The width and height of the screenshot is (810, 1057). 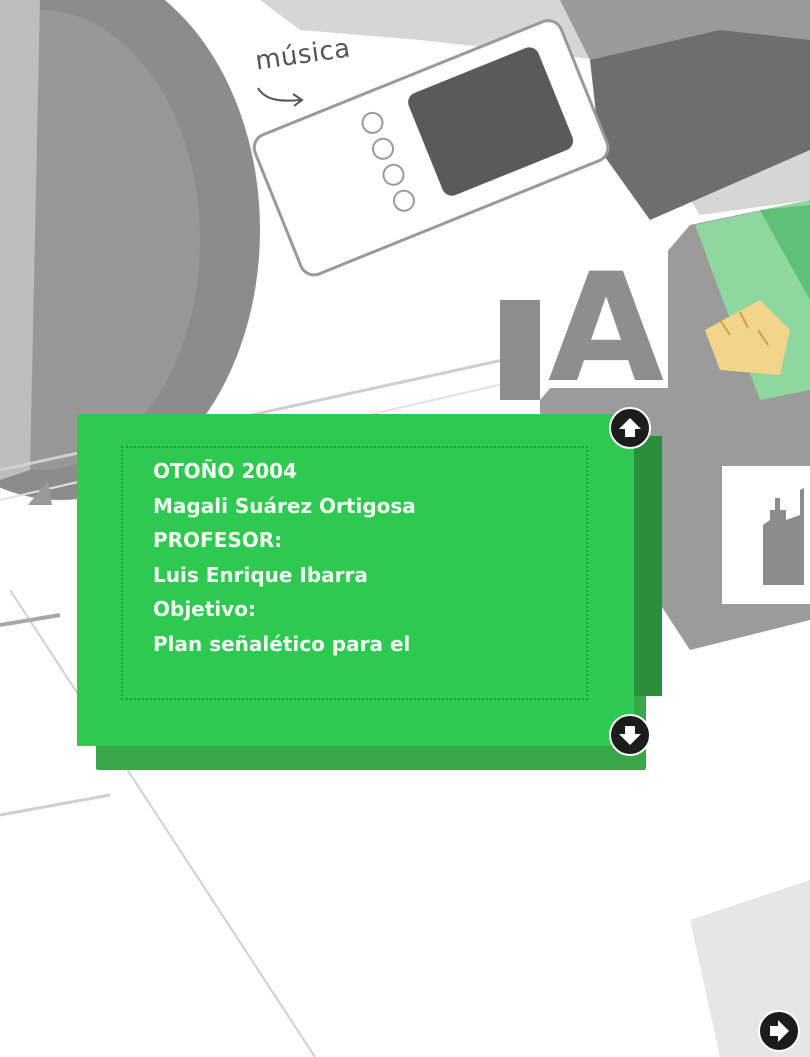 I want to click on letter-a-graphic: A, so click(x=606, y=329).